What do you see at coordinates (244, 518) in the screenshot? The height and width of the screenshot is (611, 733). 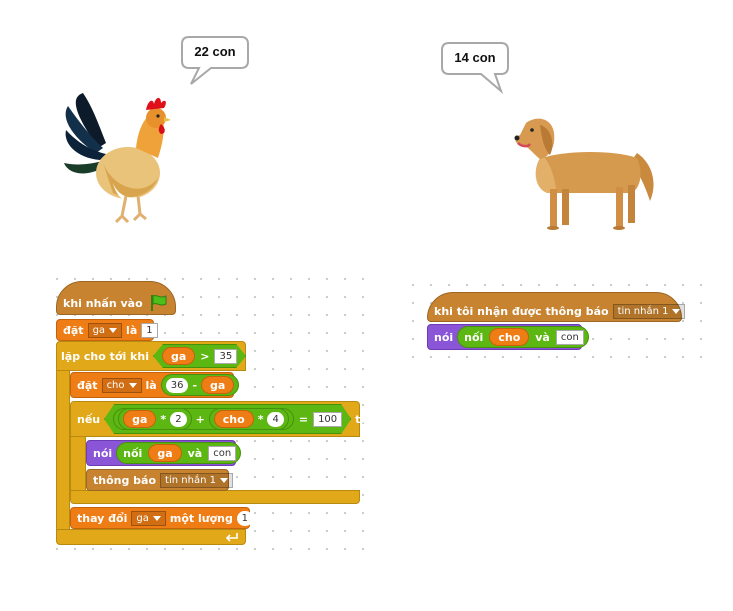 I see `change-amount-input: 1` at bounding box center [244, 518].